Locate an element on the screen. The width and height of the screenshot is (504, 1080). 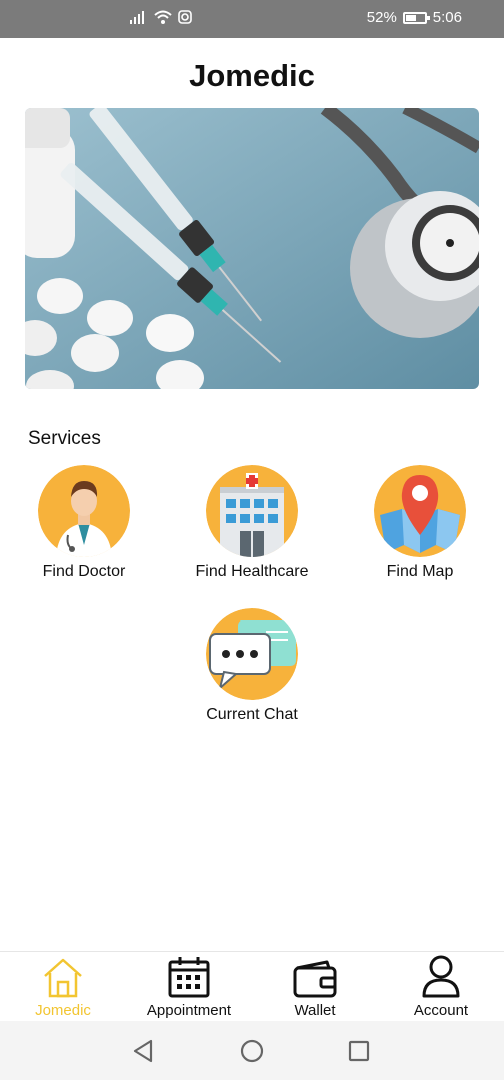
chat-icon is located at coordinates (252, 654).